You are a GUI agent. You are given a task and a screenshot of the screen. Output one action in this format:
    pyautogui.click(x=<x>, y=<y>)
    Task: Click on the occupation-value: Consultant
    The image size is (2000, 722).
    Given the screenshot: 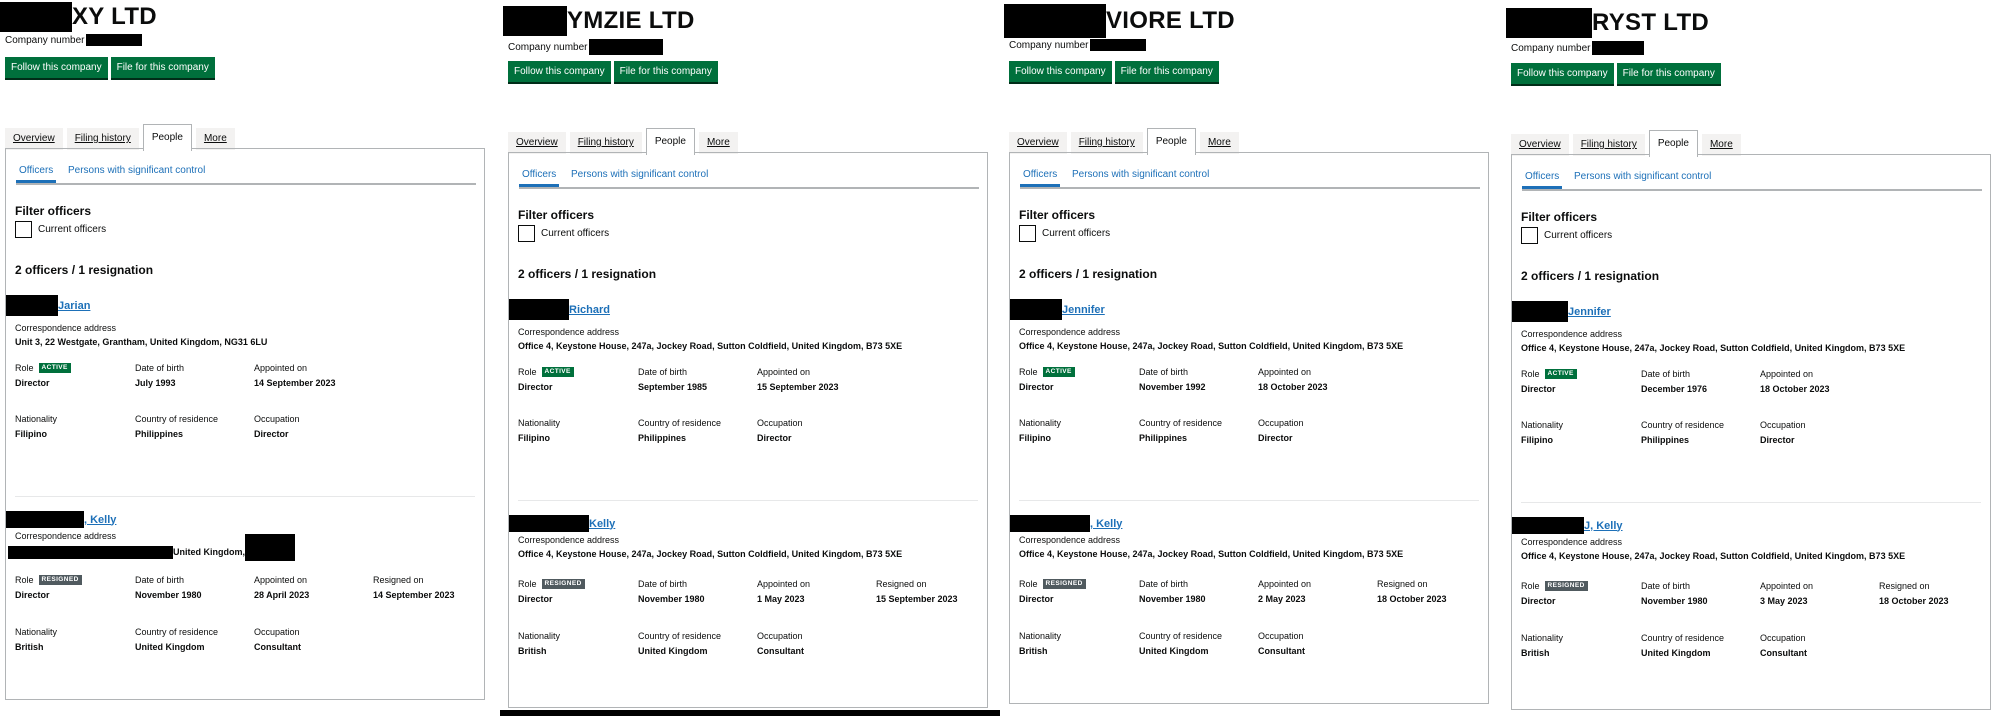 What is the action you would take?
    pyautogui.click(x=1783, y=653)
    